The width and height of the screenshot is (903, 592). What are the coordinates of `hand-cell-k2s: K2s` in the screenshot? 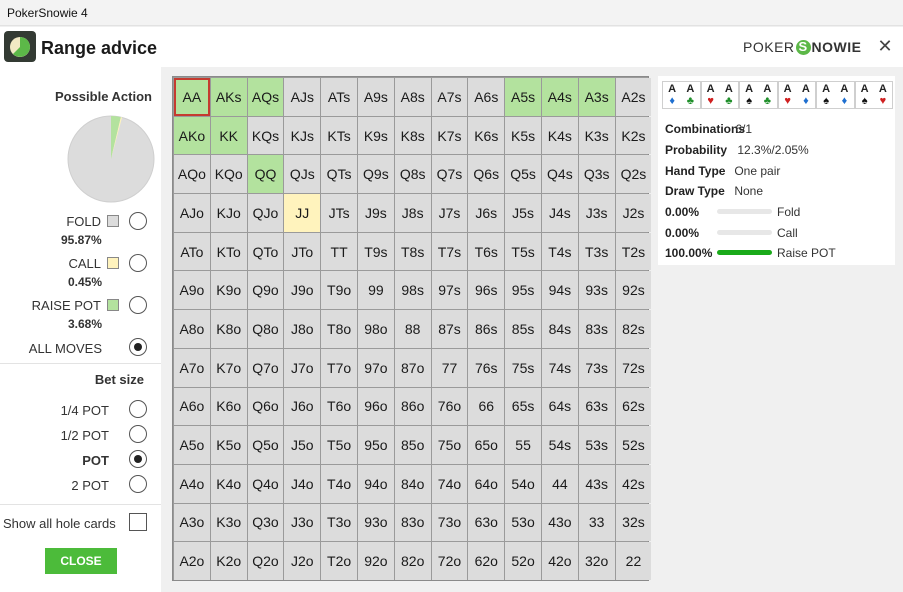 It's located at (633, 135).